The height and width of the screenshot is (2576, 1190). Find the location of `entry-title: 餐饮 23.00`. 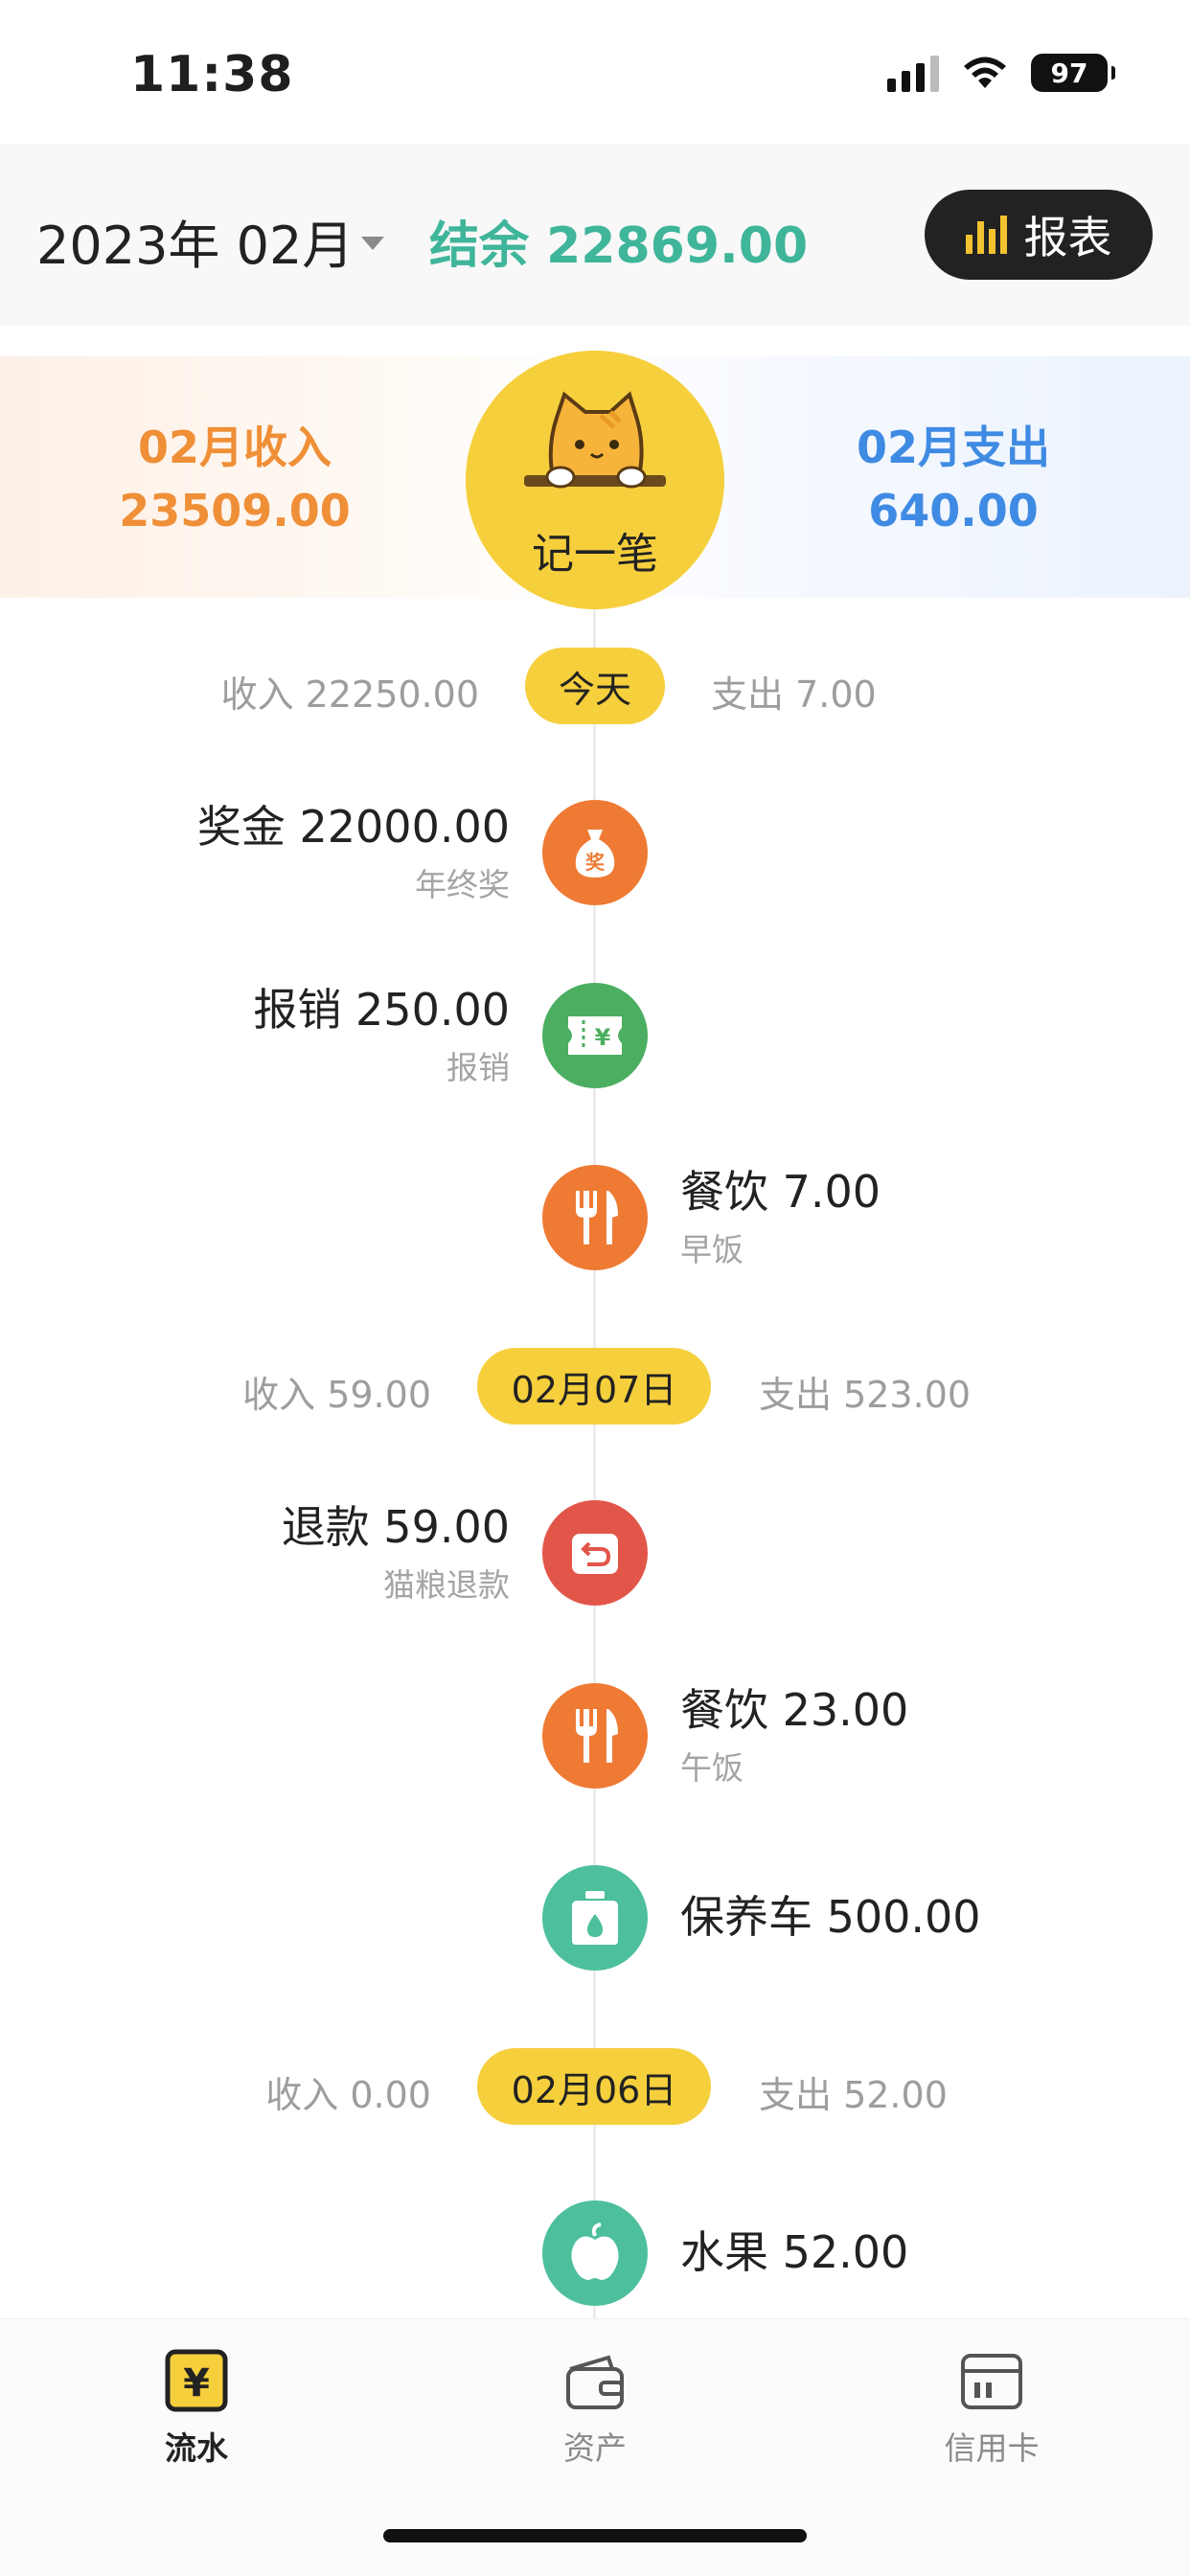

entry-title: 餐饮 23.00 is located at coordinates (795, 1710).